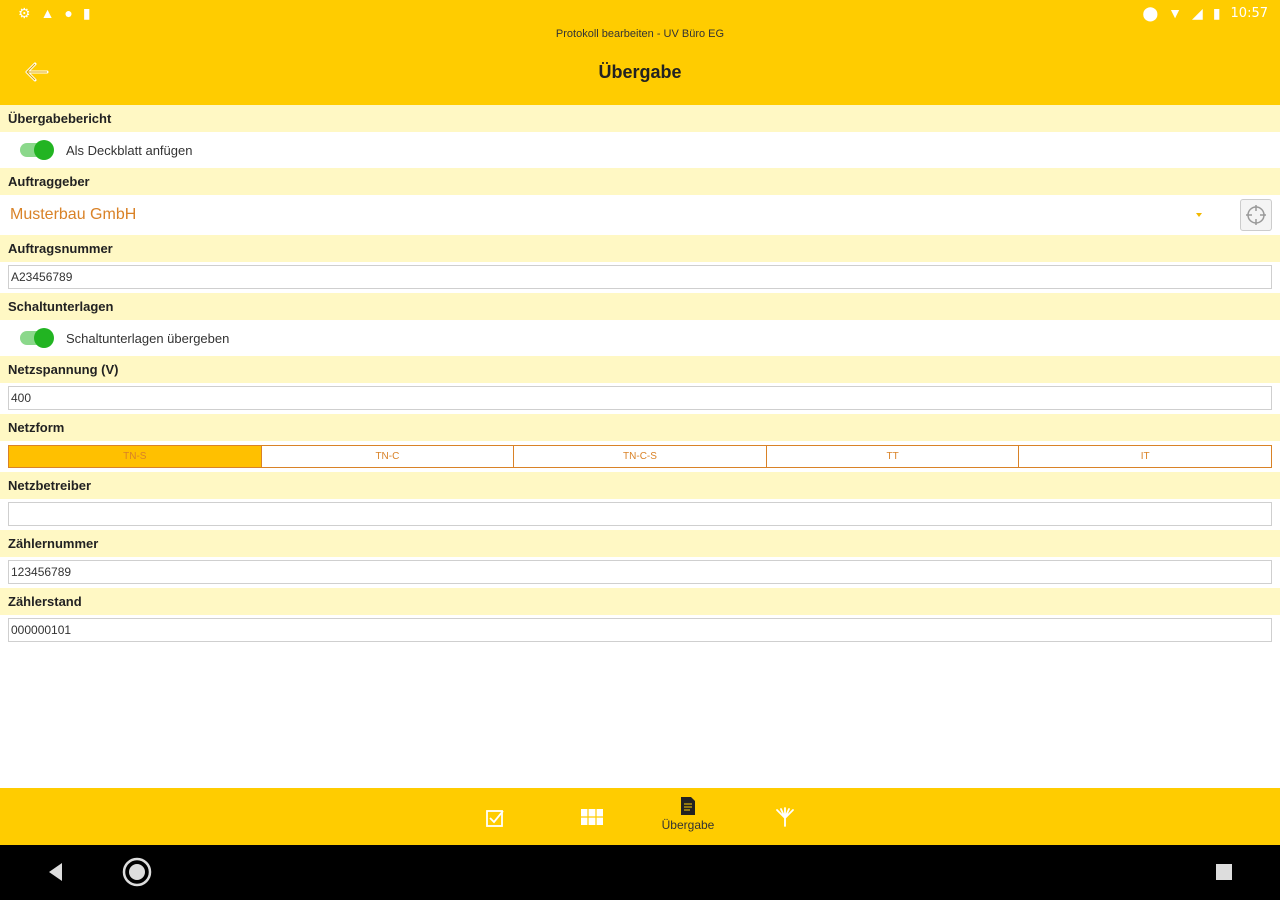 This screenshot has height=900, width=1280. What do you see at coordinates (640, 72) in the screenshot?
I see `page-title: Übergabe` at bounding box center [640, 72].